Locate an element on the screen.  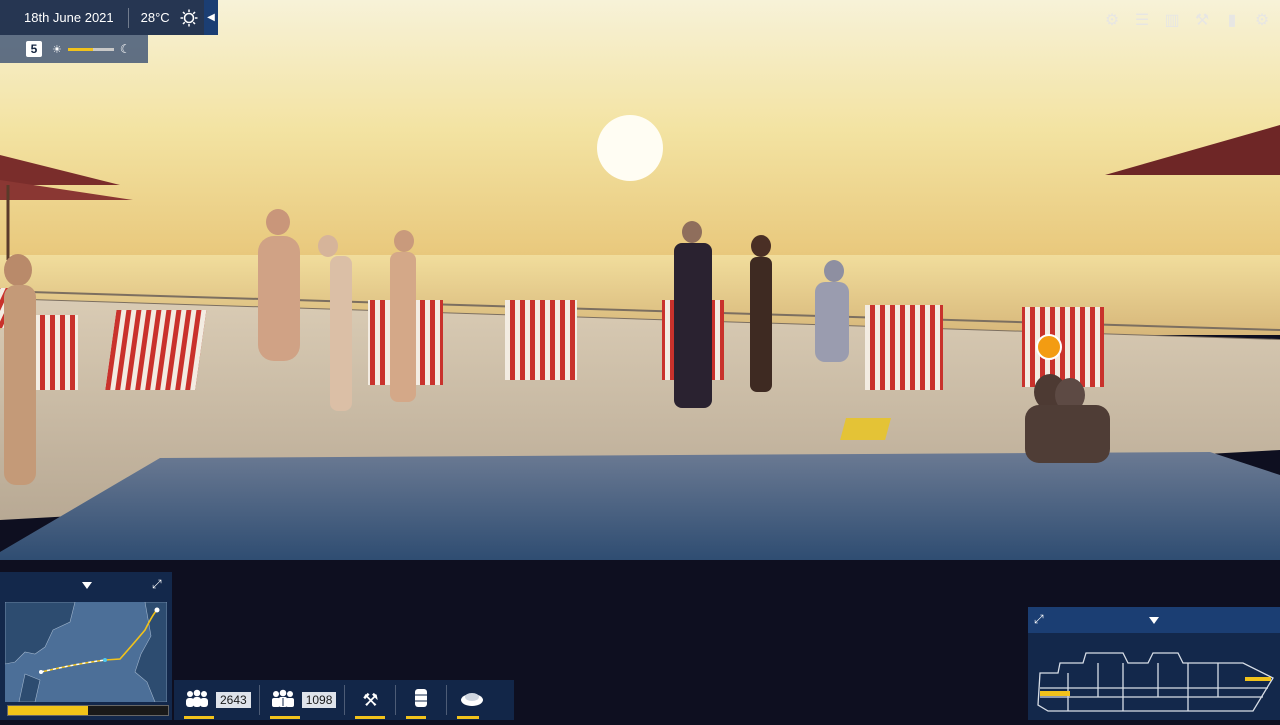
server-icon: ☰ is located at coordinates (1142, 20).